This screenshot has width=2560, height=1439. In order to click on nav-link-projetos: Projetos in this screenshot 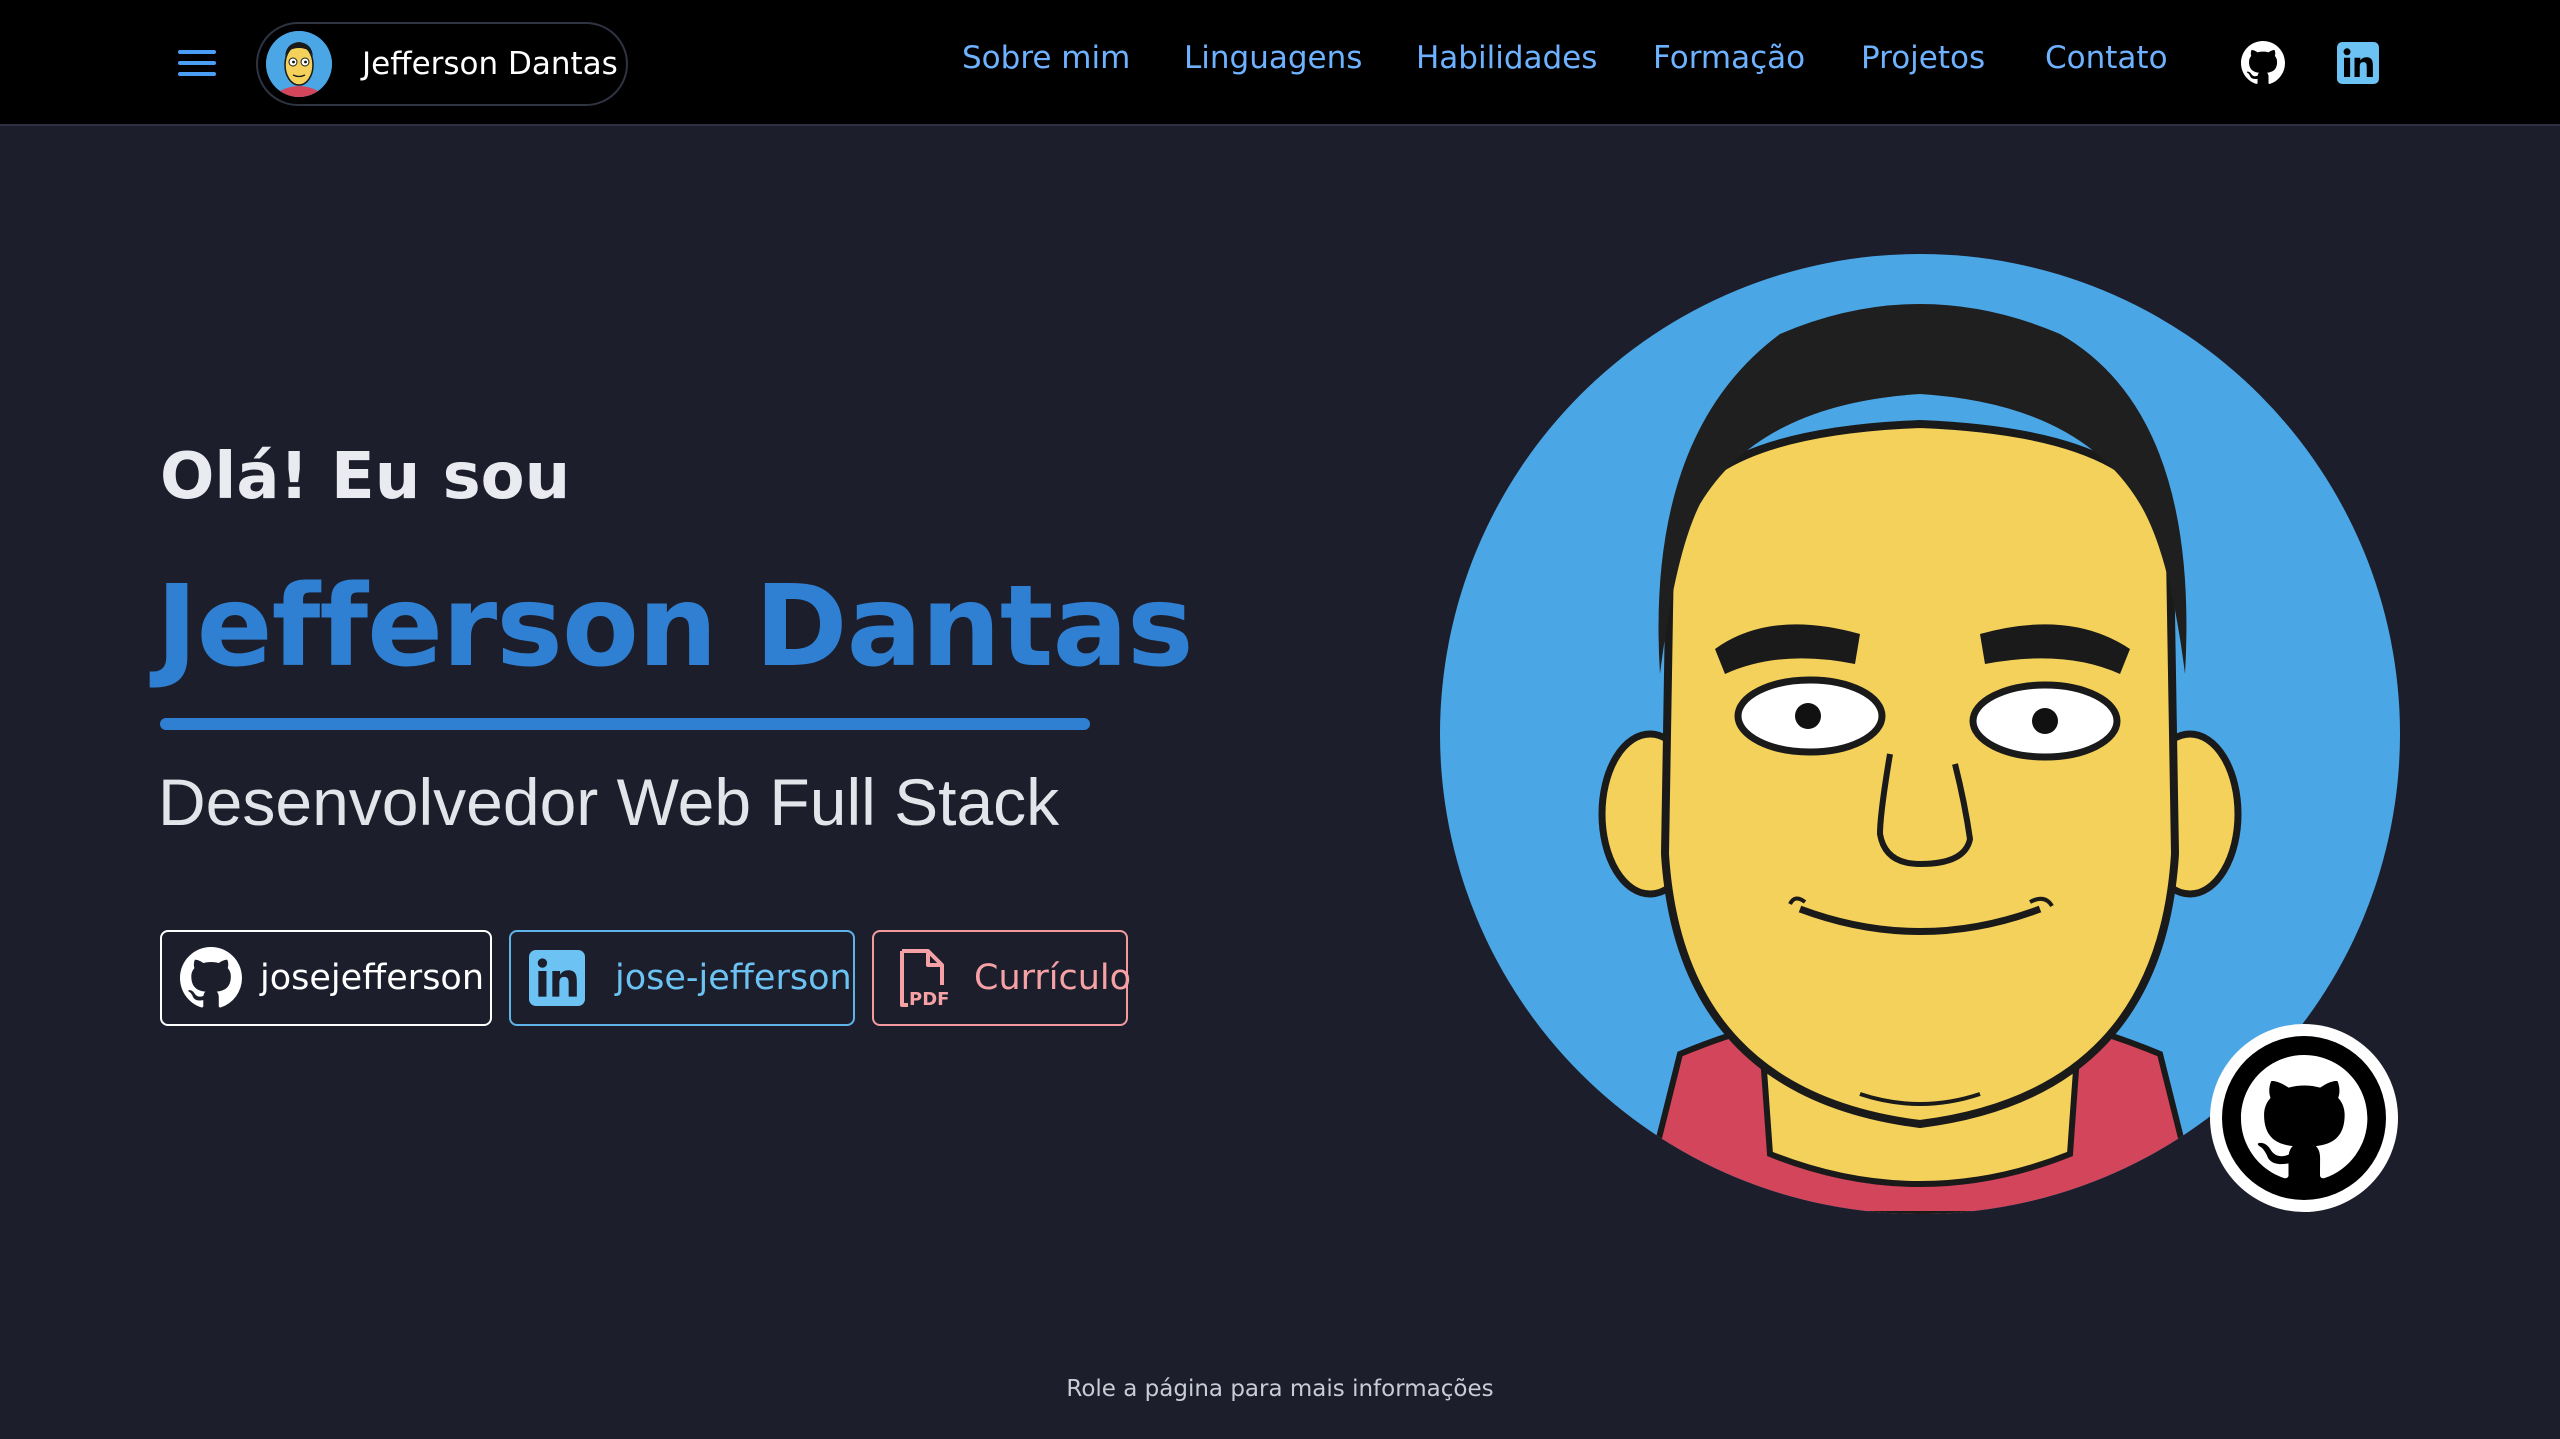, I will do `click(1923, 58)`.